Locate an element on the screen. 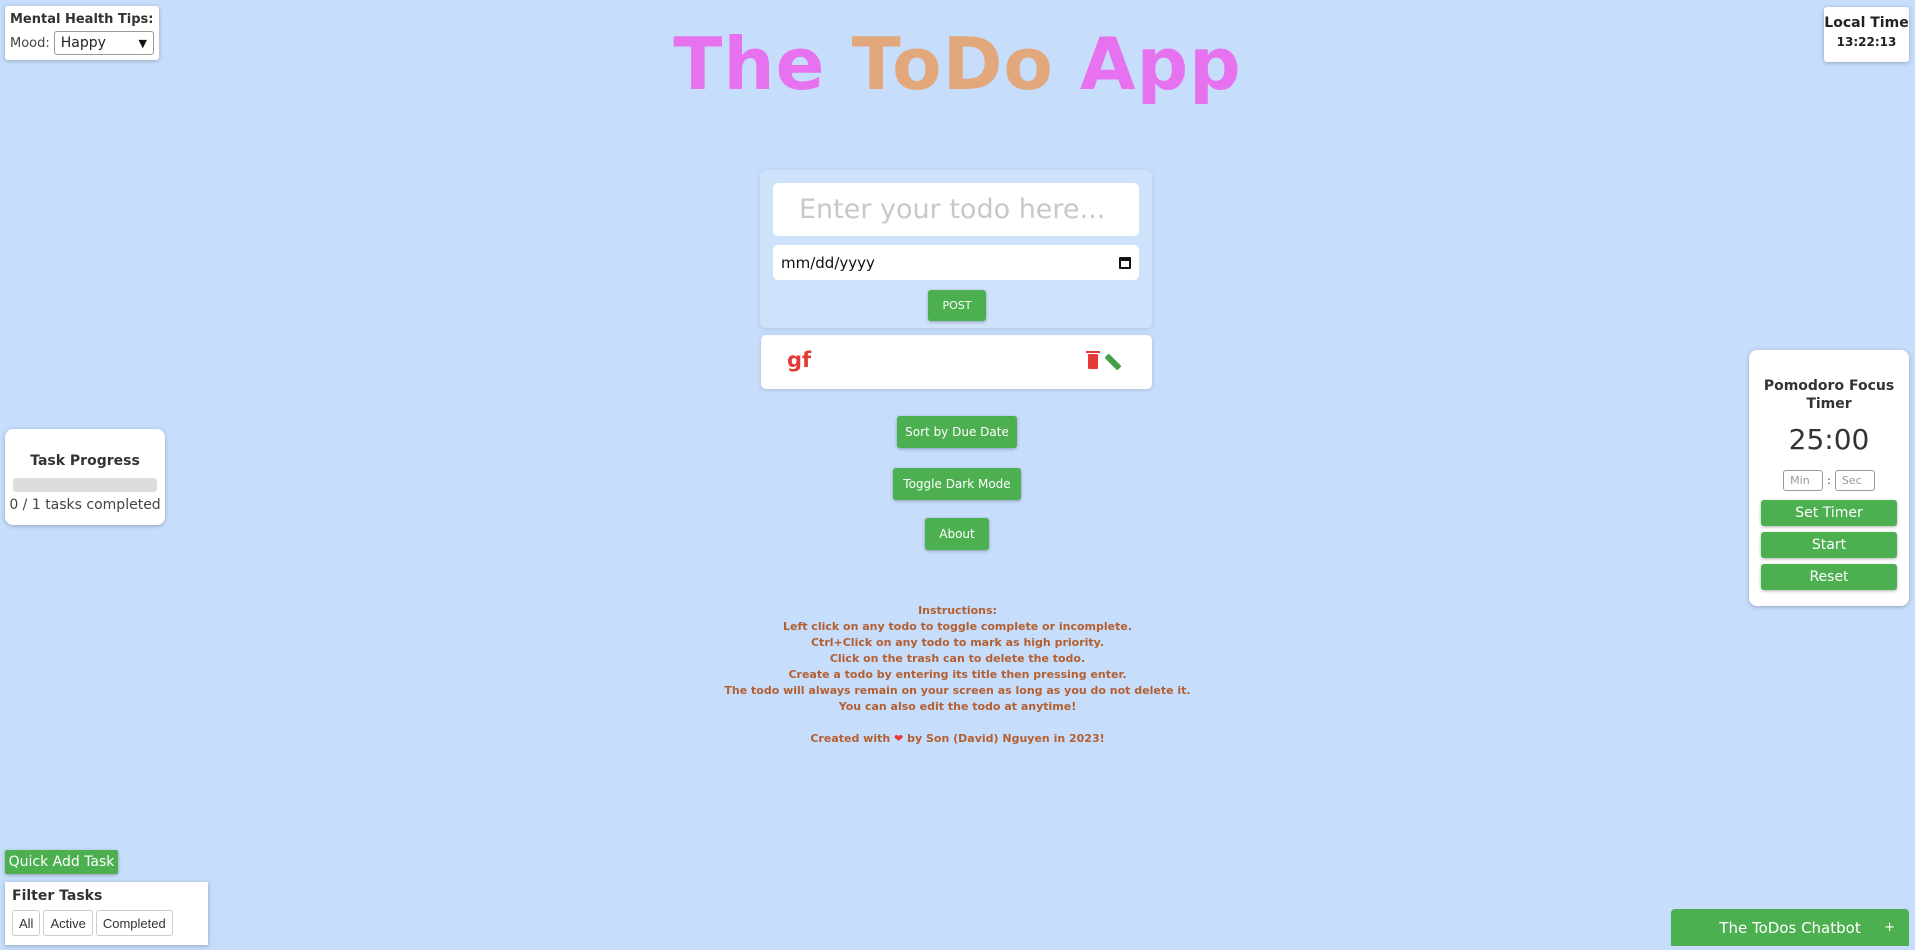  pomodoro-heading: Pomodoro Focus Timer is located at coordinates (1829, 395).